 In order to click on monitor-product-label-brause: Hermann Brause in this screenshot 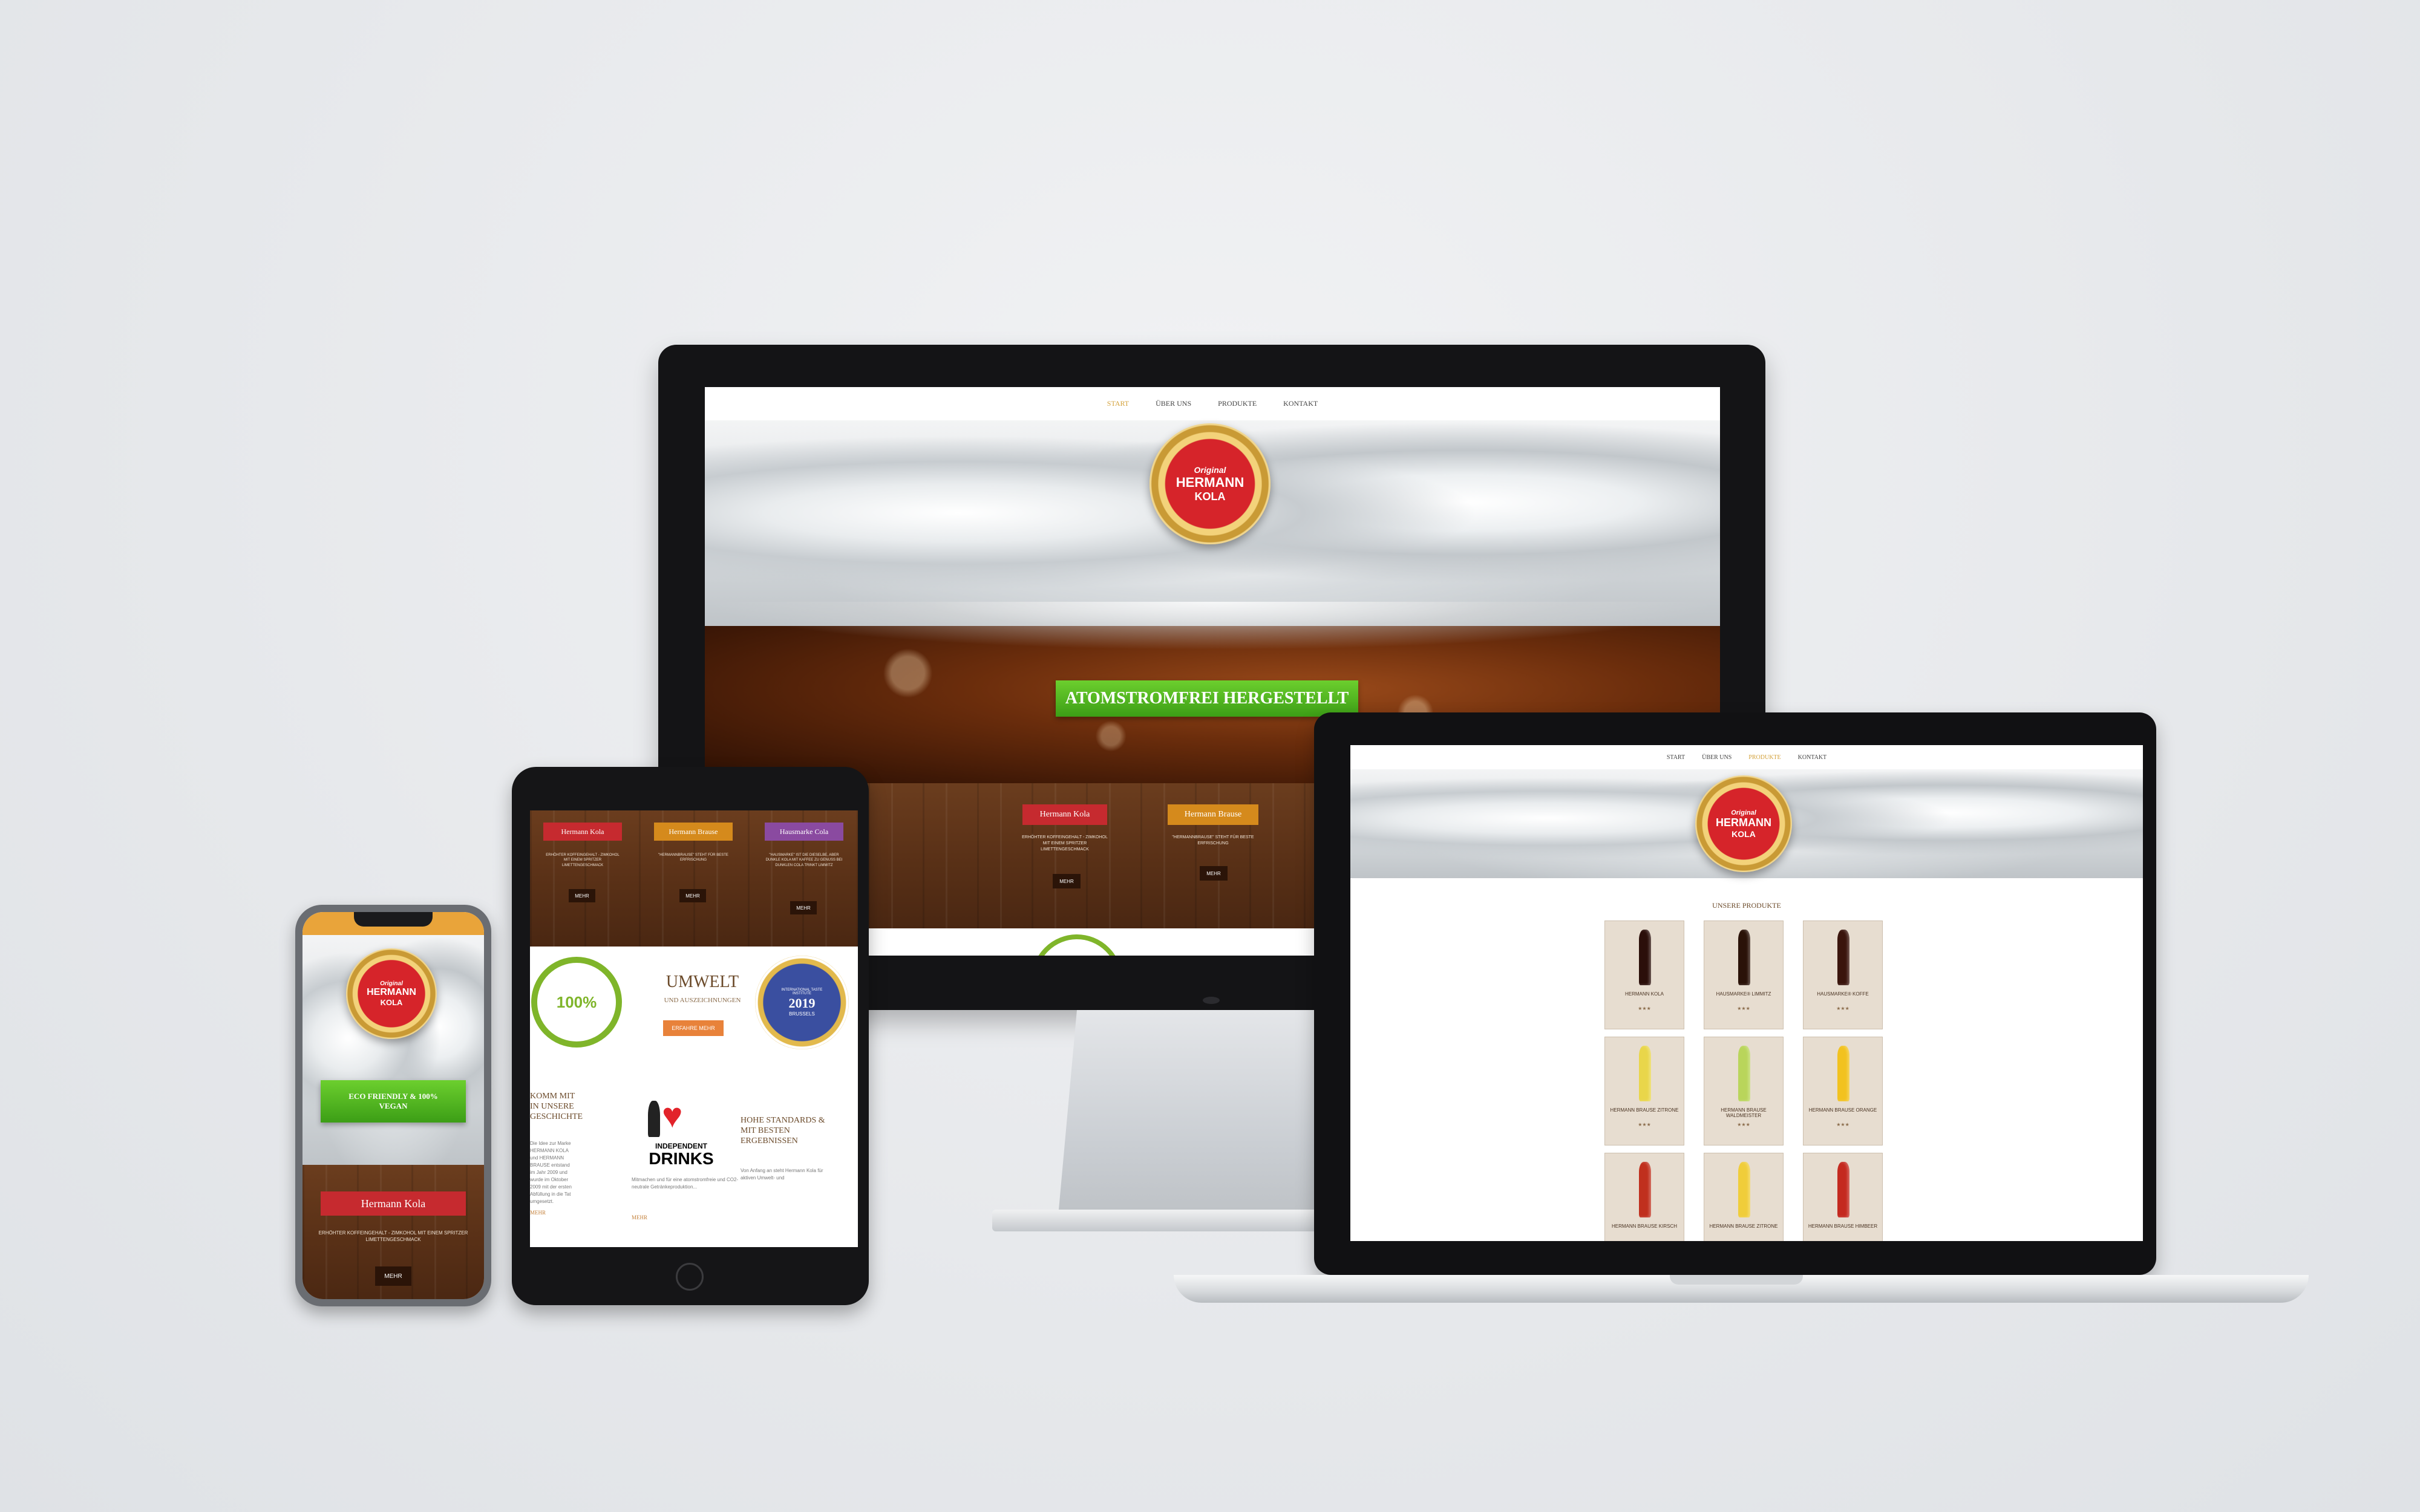, I will do `click(1213, 815)`.